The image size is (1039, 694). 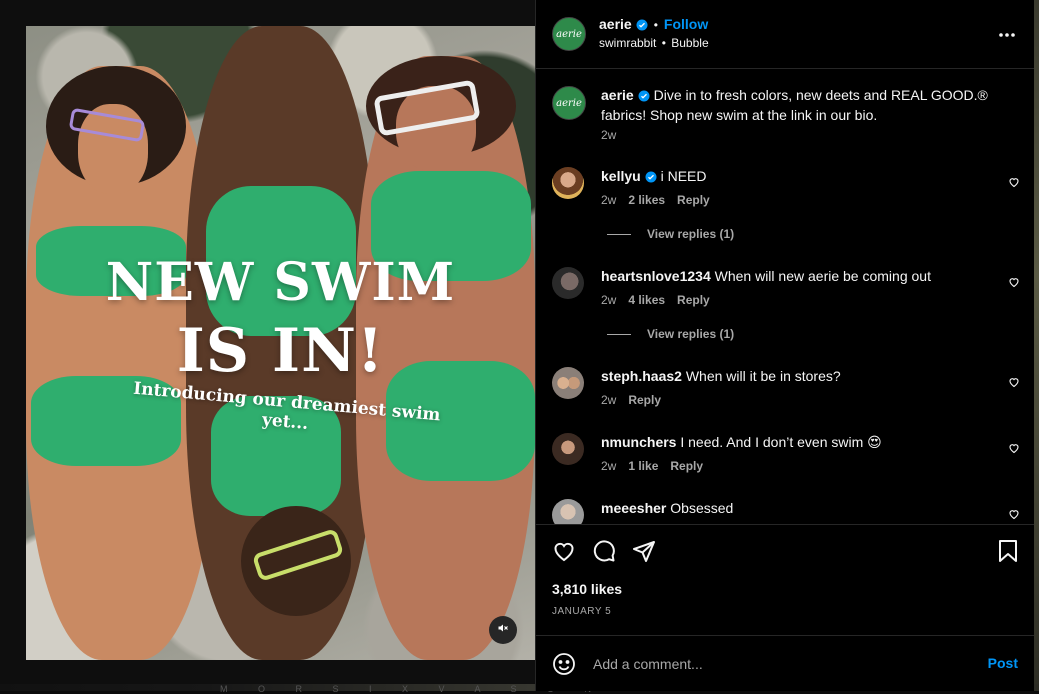 I want to click on save-button, so click(x=1008, y=553).